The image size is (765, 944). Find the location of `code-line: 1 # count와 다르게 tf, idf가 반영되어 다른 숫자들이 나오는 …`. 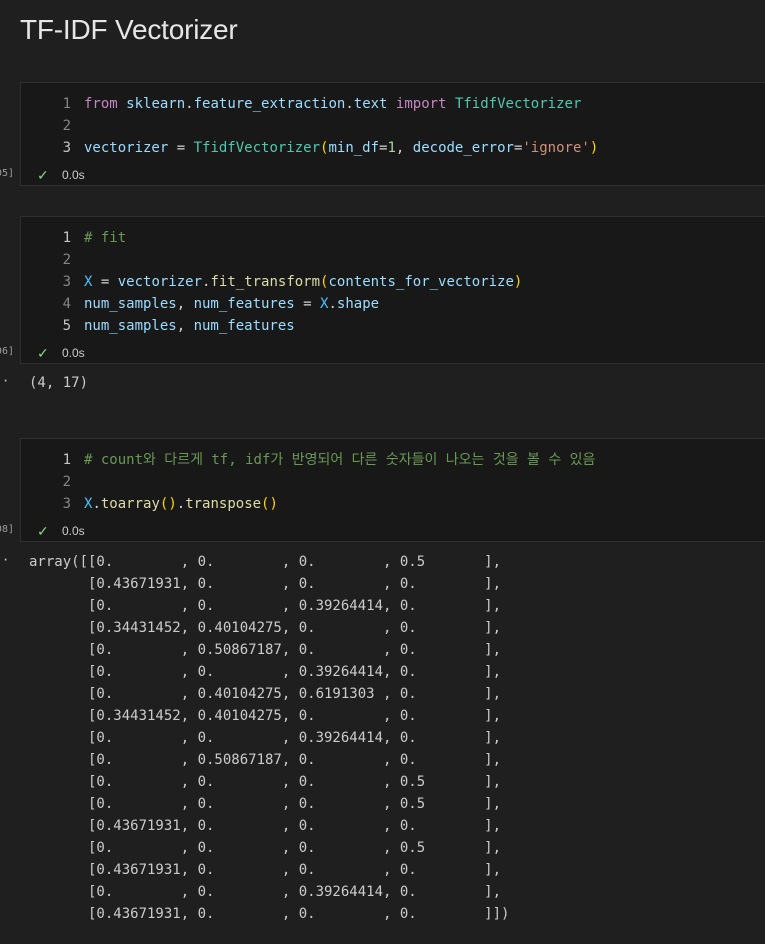

code-line: 1 # count와 다르게 tf, idf가 반영되어 다른 숫자들이 나오는 … is located at coordinates (393, 460).